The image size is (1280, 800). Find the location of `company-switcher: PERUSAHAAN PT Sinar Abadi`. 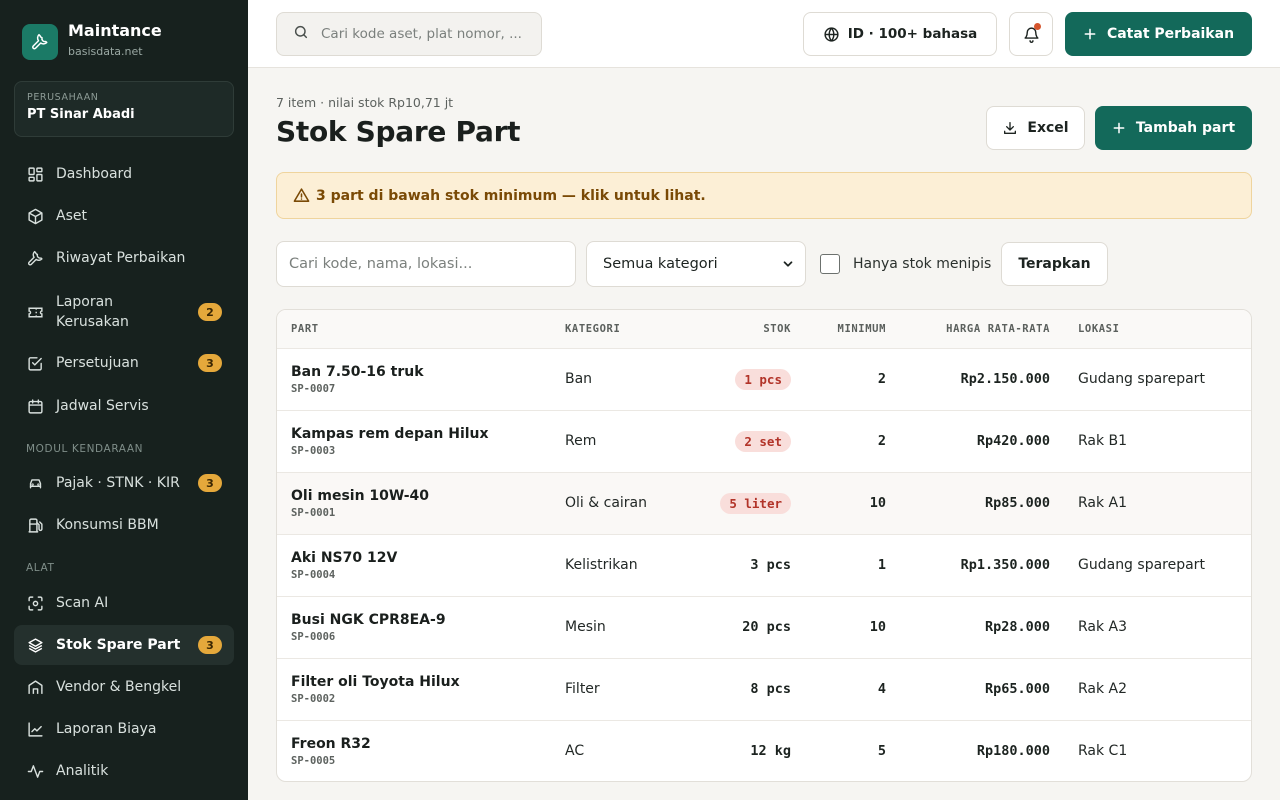

company-switcher: PERUSAHAAN PT Sinar Abadi is located at coordinates (124, 109).